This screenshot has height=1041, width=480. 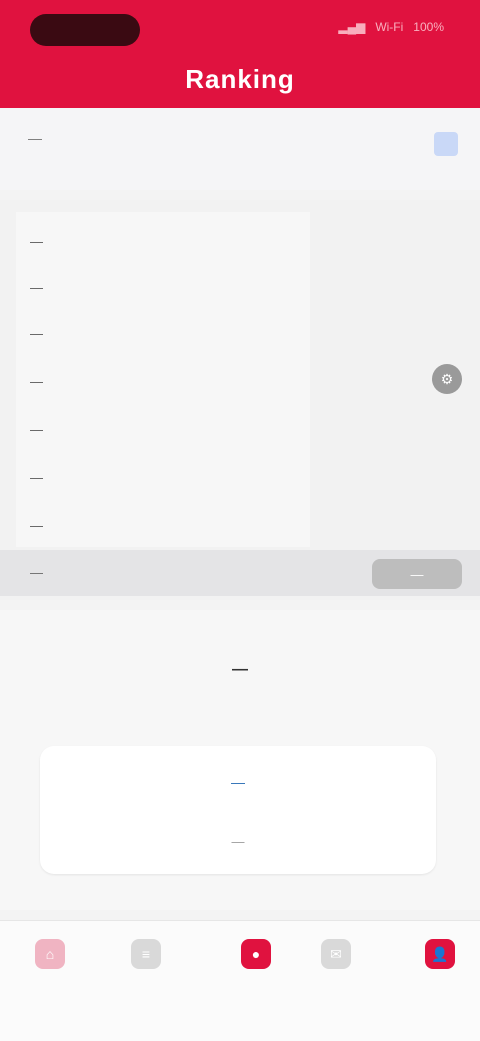 I want to click on center-icon: ●, so click(x=256, y=954).